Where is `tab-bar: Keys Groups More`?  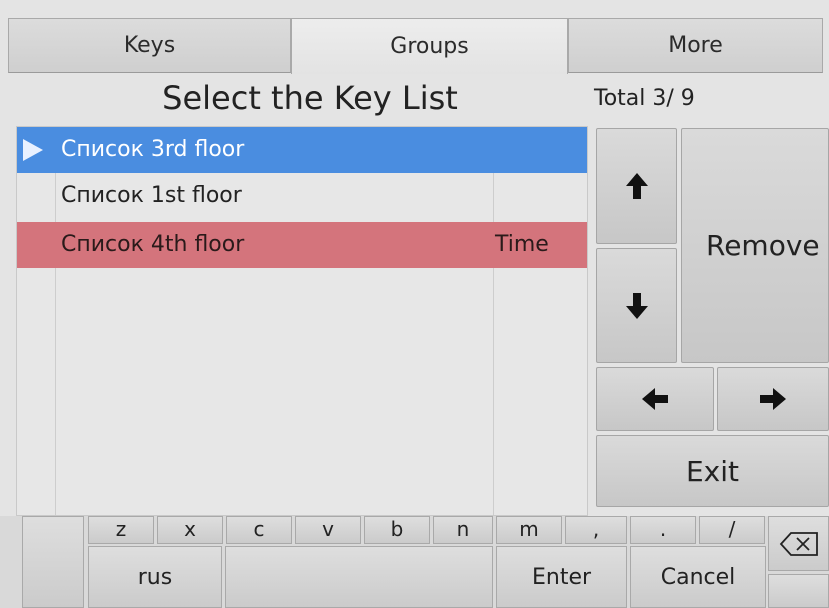
tab-bar: Keys Groups More is located at coordinates (415, 46).